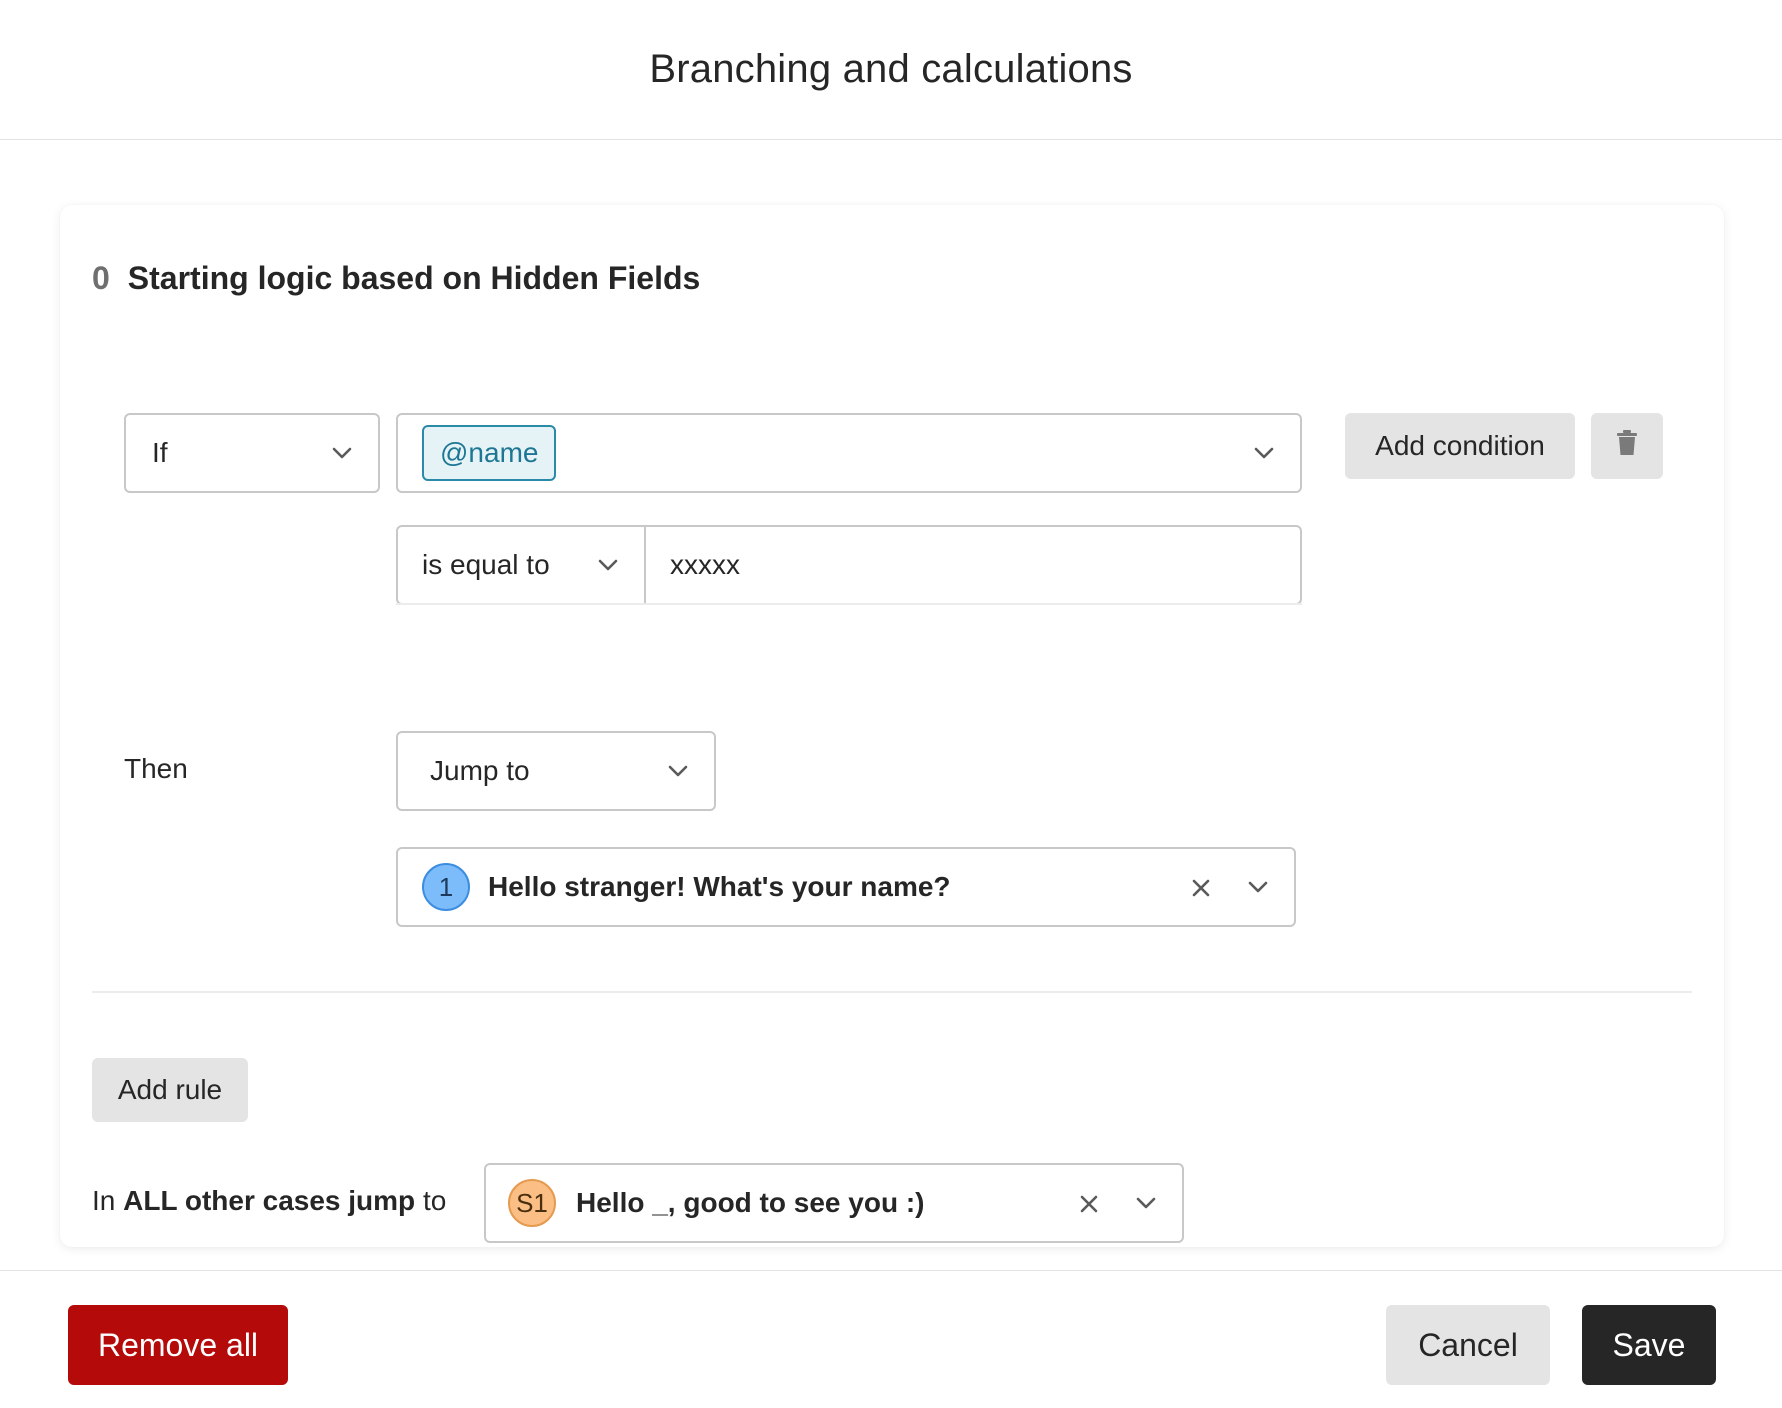  I want to click on action-select: Jump to, so click(556, 771).